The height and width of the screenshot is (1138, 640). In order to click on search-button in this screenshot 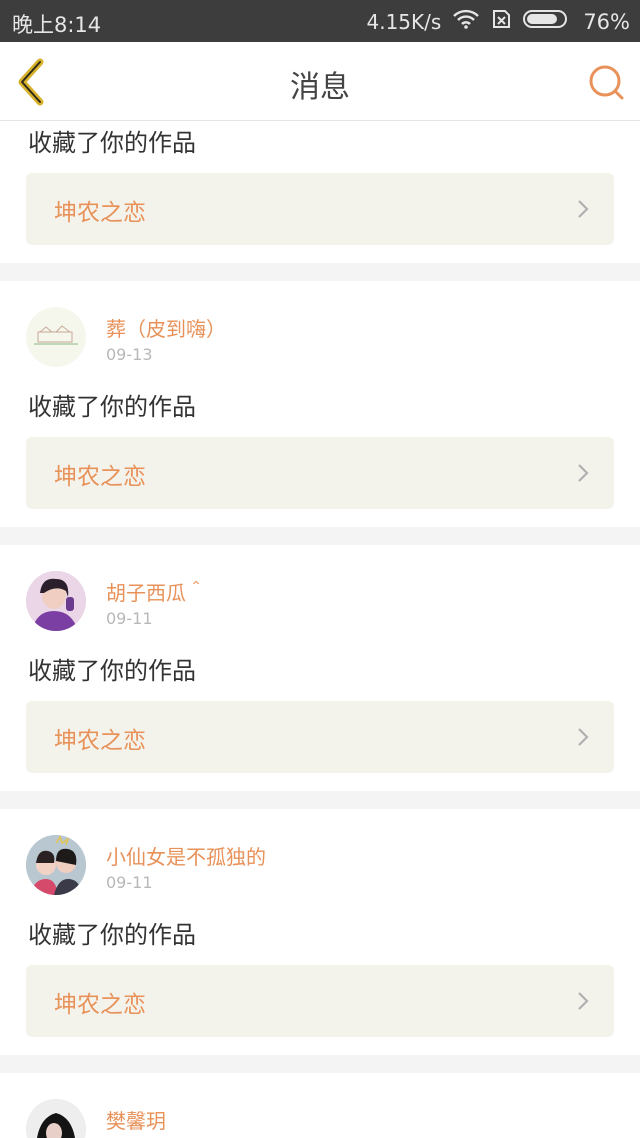, I will do `click(606, 82)`.